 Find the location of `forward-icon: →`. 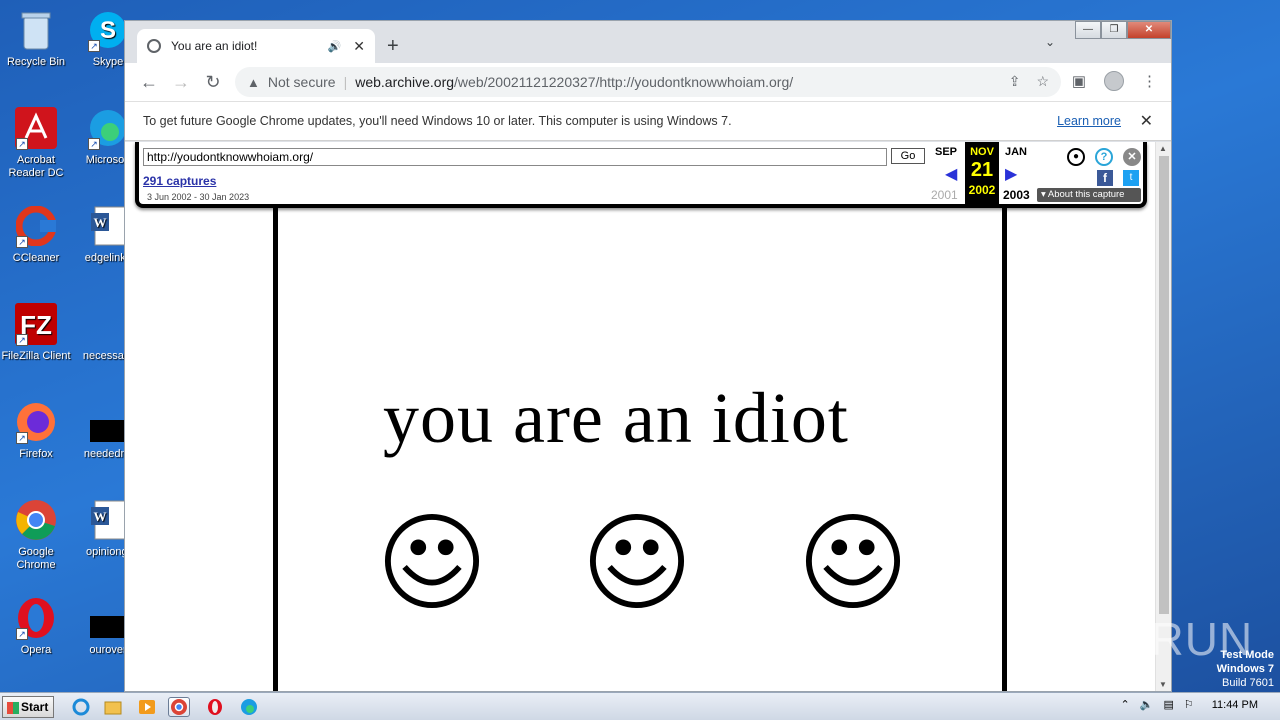

forward-icon: → is located at coordinates (181, 82).